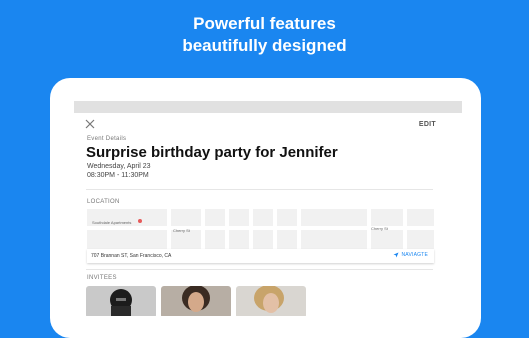 This screenshot has width=529, height=338. Describe the element at coordinates (102, 278) in the screenshot. I see `section-label-invitees: INVITEES` at that location.